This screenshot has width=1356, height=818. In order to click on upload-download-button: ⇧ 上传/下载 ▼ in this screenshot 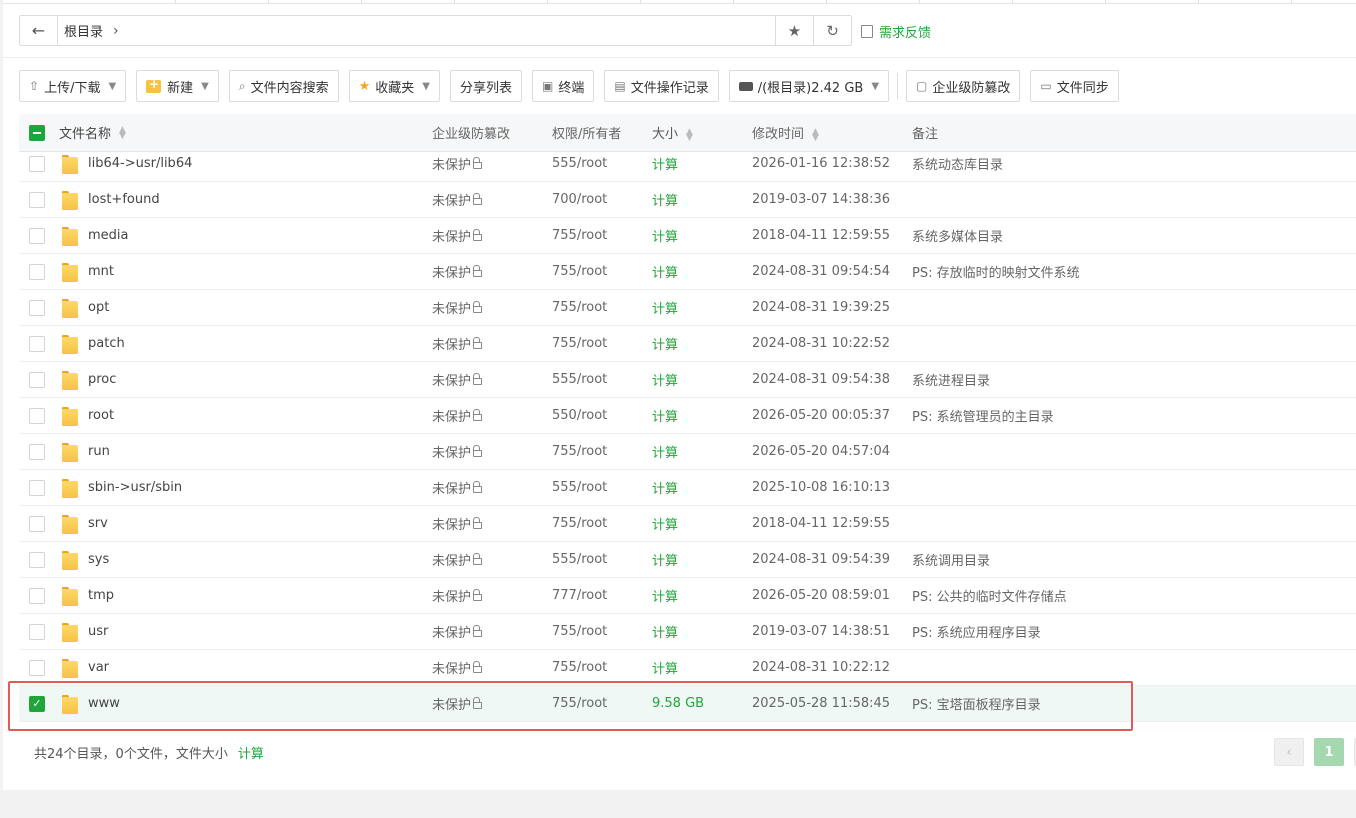, I will do `click(73, 86)`.